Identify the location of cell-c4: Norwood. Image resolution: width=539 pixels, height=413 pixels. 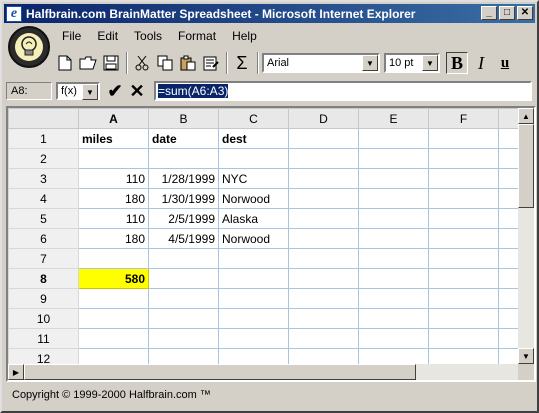
(253, 198).